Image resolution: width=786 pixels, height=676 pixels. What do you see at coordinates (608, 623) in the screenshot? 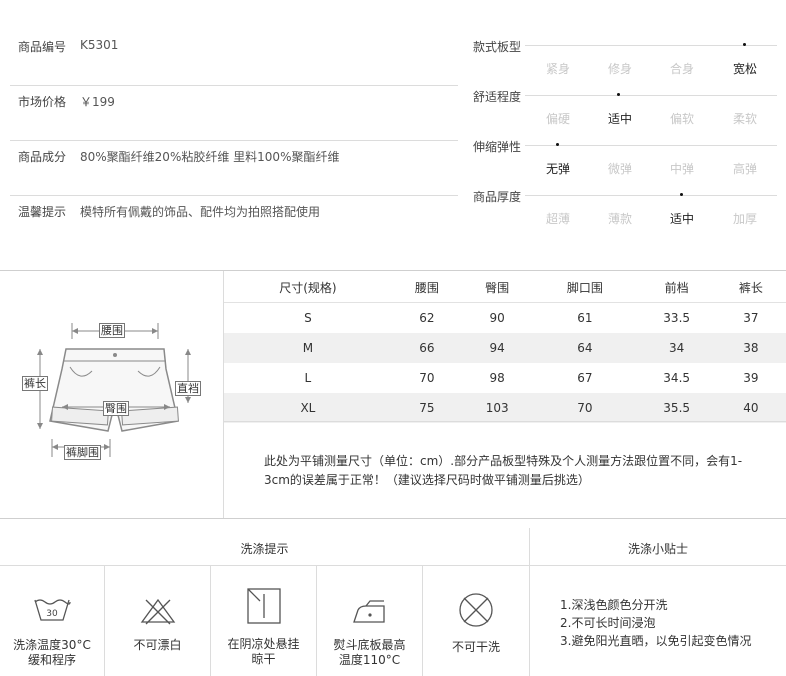
I see `tip-item: 2.不可长时间浸泡` at bounding box center [608, 623].